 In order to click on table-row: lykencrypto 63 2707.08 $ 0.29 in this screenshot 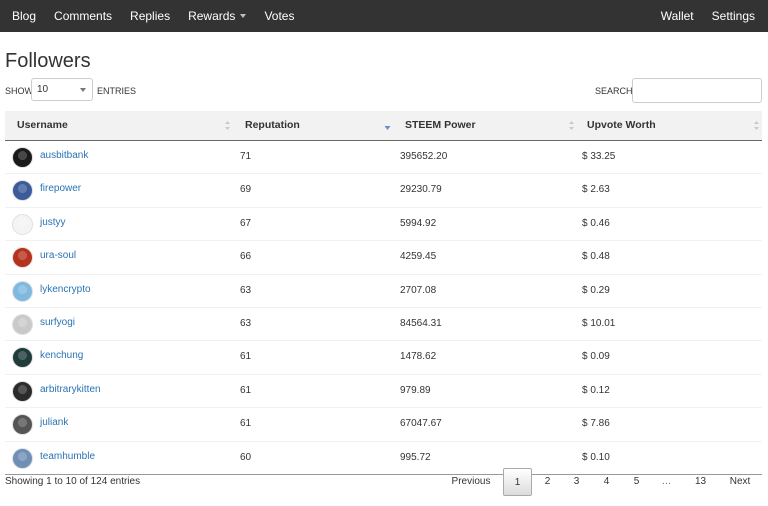, I will do `click(383, 291)`.